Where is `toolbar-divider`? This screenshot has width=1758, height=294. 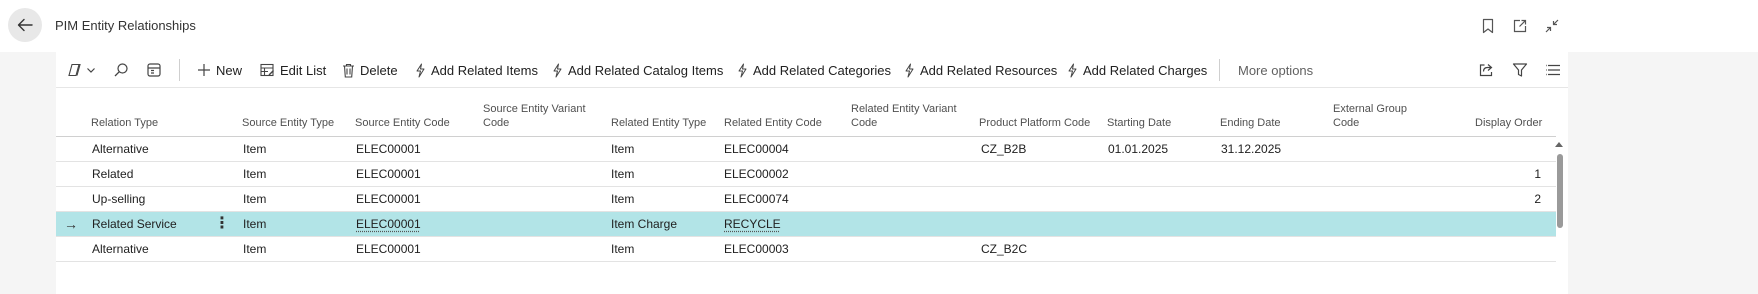
toolbar-divider is located at coordinates (1219, 70).